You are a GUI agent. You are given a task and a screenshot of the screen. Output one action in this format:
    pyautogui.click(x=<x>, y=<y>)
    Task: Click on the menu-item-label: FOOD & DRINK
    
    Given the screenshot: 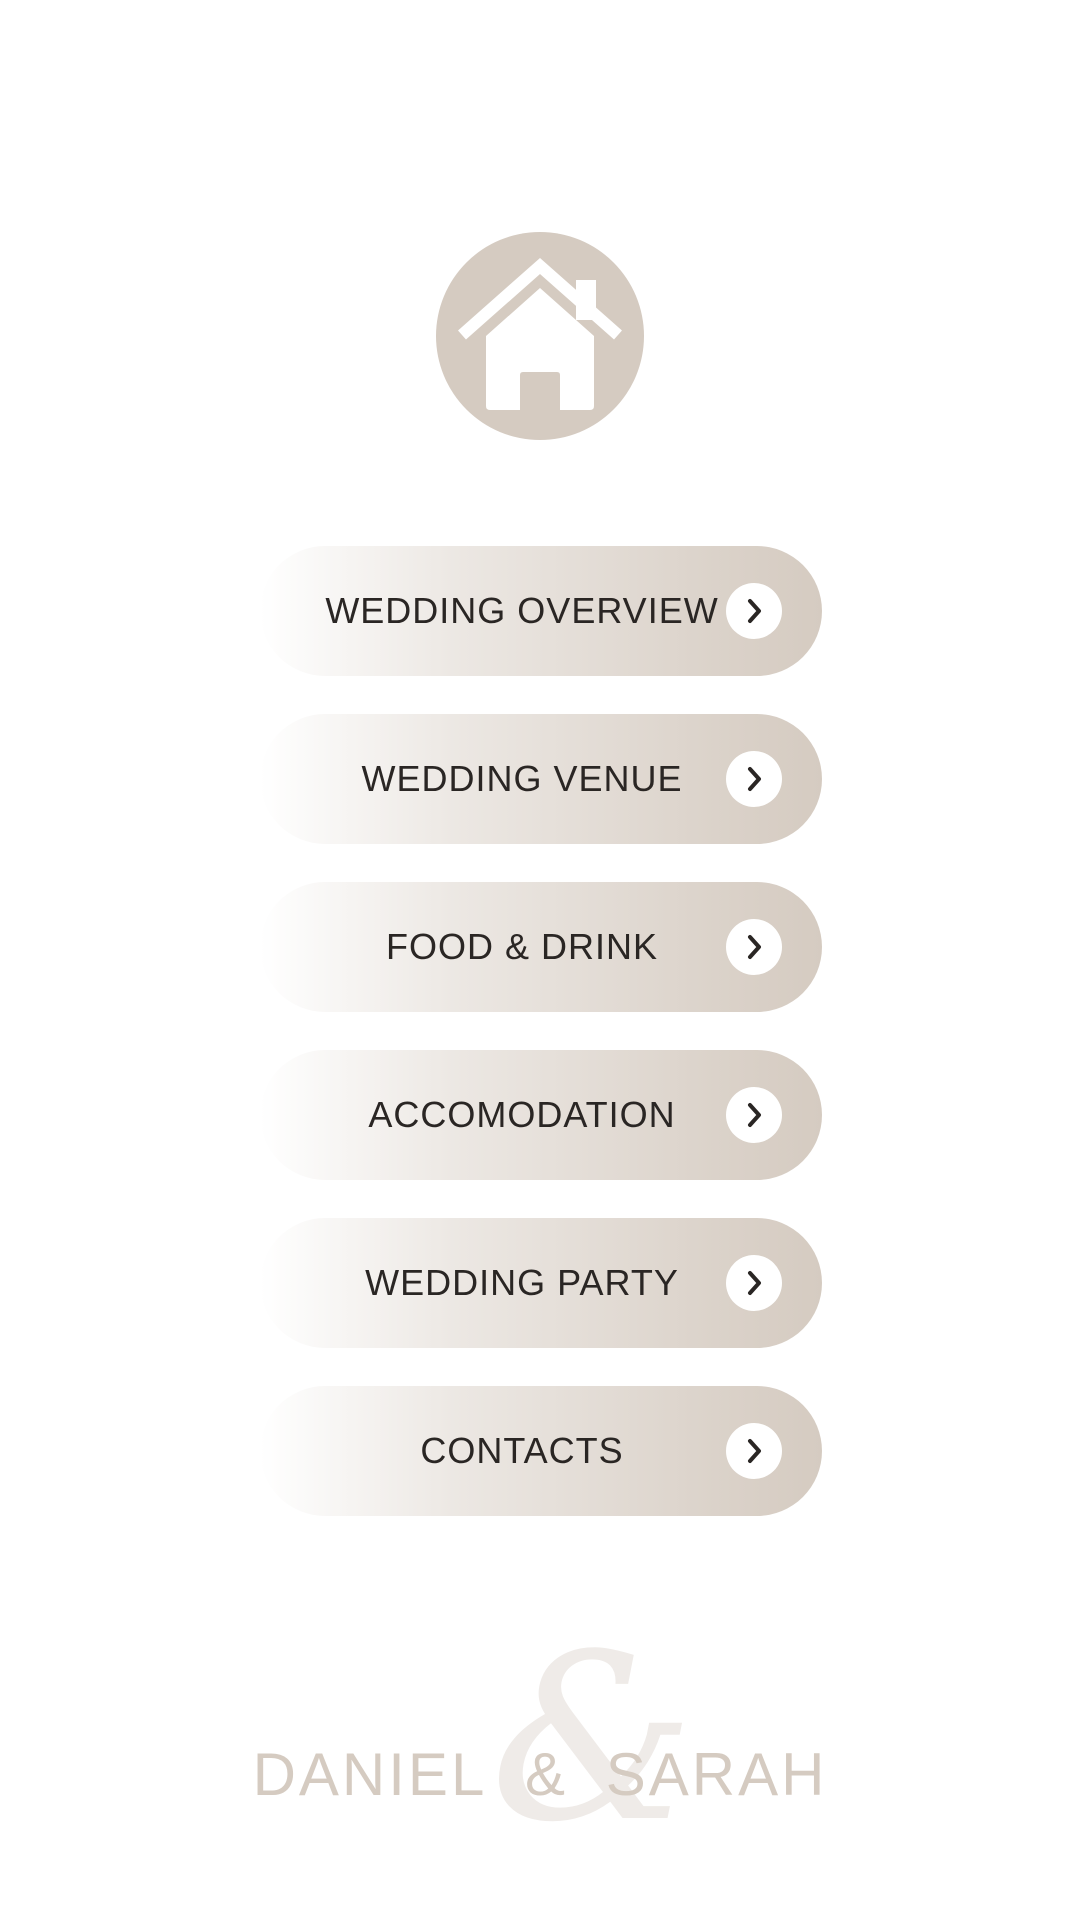 What is the action you would take?
    pyautogui.click(x=521, y=946)
    